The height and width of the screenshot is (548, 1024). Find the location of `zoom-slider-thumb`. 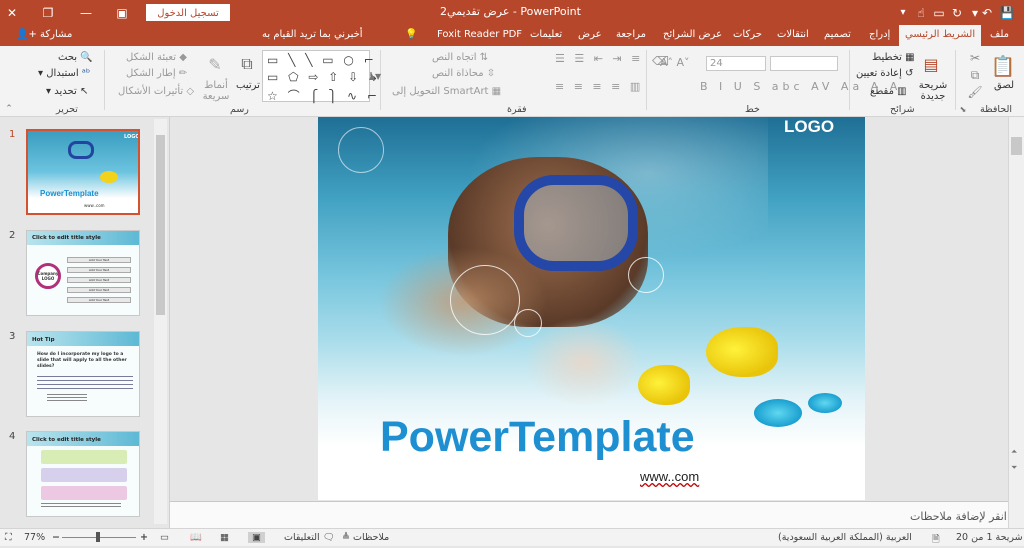

zoom-slider-thumb is located at coordinates (98, 537).